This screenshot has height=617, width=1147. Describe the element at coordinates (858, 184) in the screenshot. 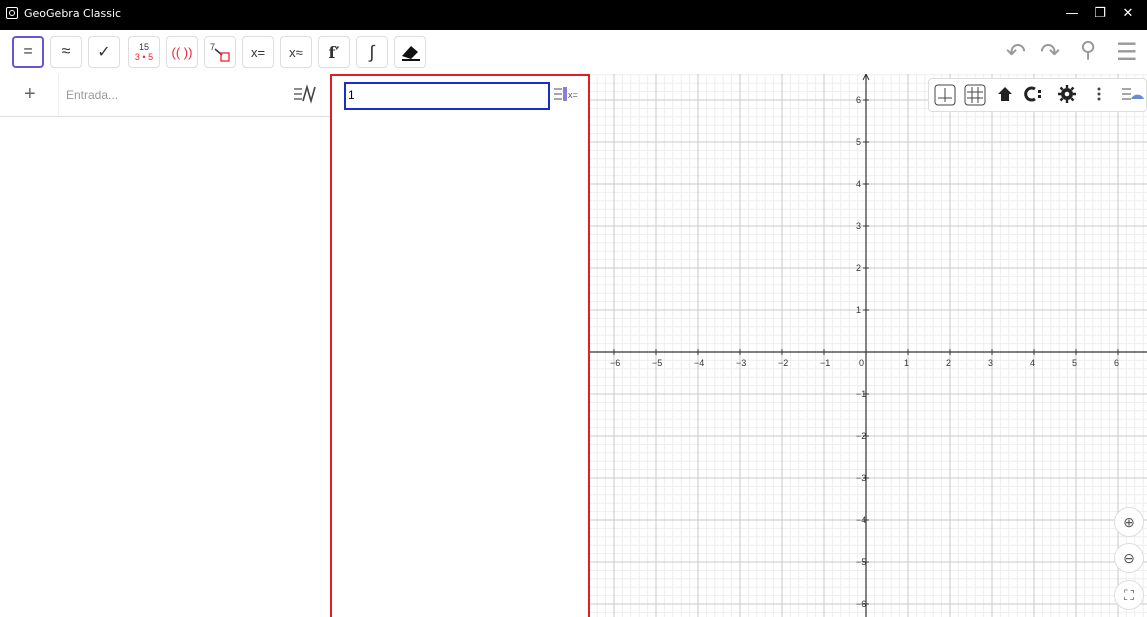

I see `y-tick-label: 4` at that location.